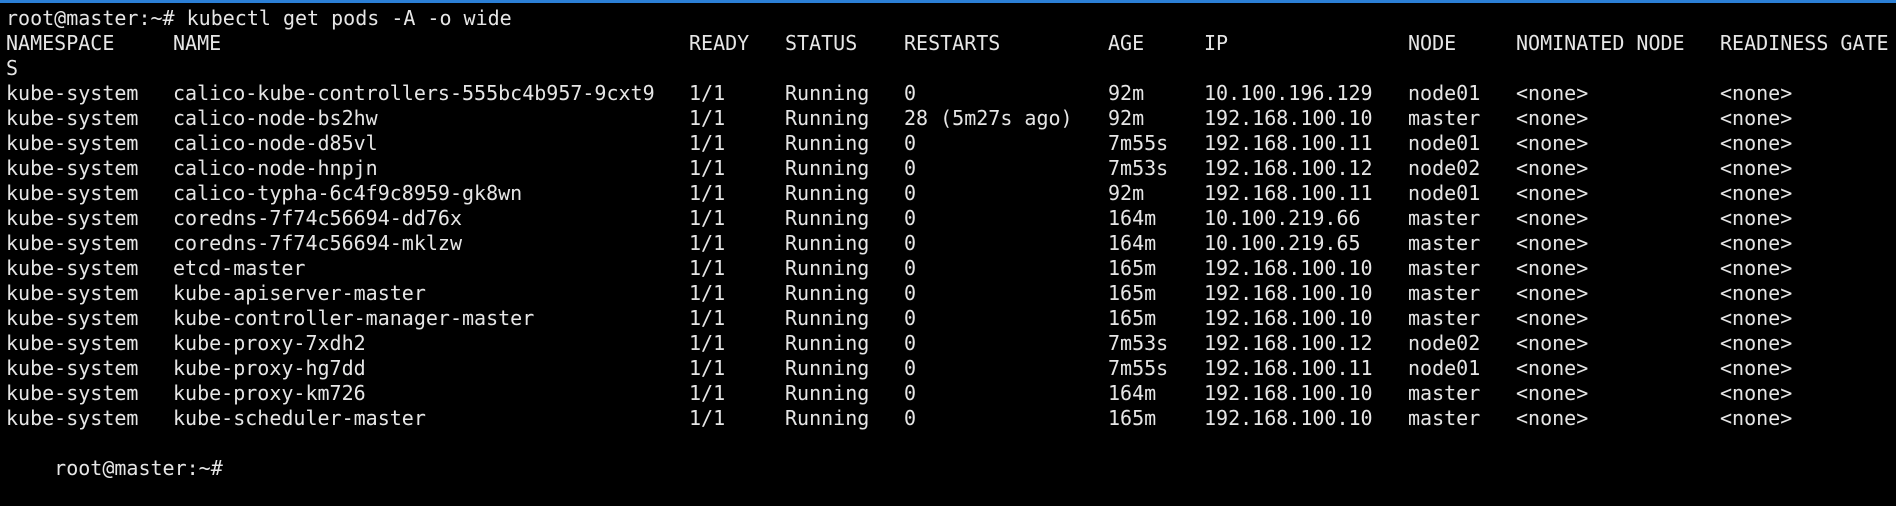 The height and width of the screenshot is (506, 1896). I want to click on header-name: NAME, so click(197, 43).